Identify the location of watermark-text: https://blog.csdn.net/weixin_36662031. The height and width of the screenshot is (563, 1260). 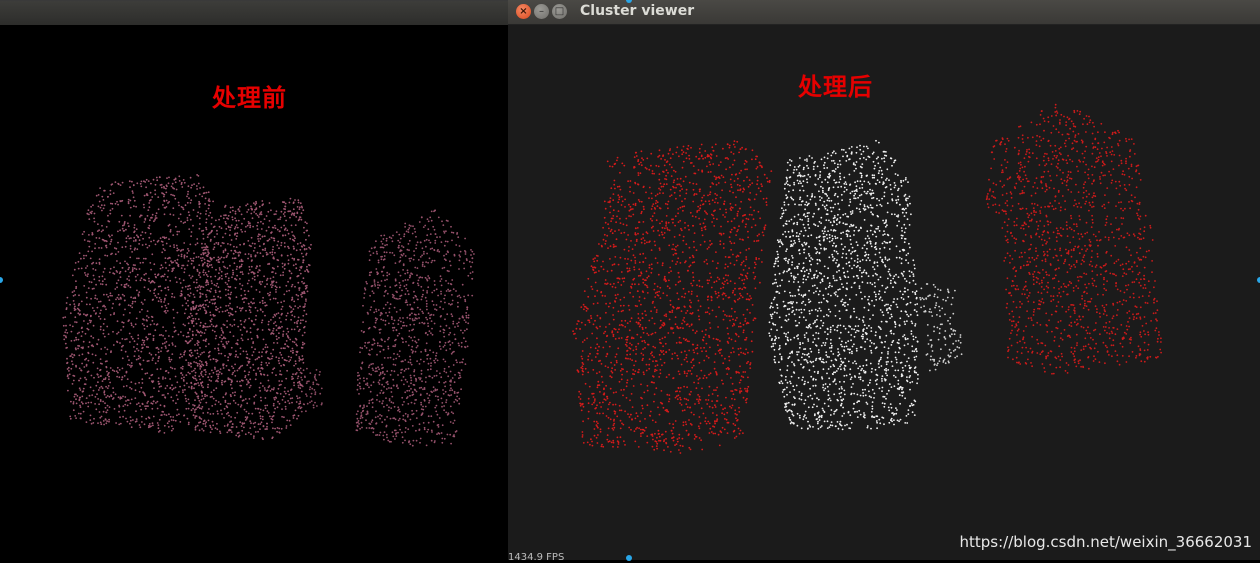
(1105, 542).